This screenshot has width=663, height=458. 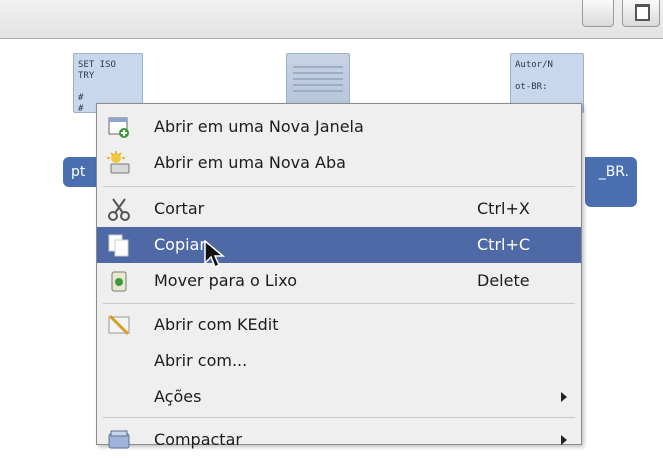 I want to click on shortcut-label: Delete, so click(x=503, y=280).